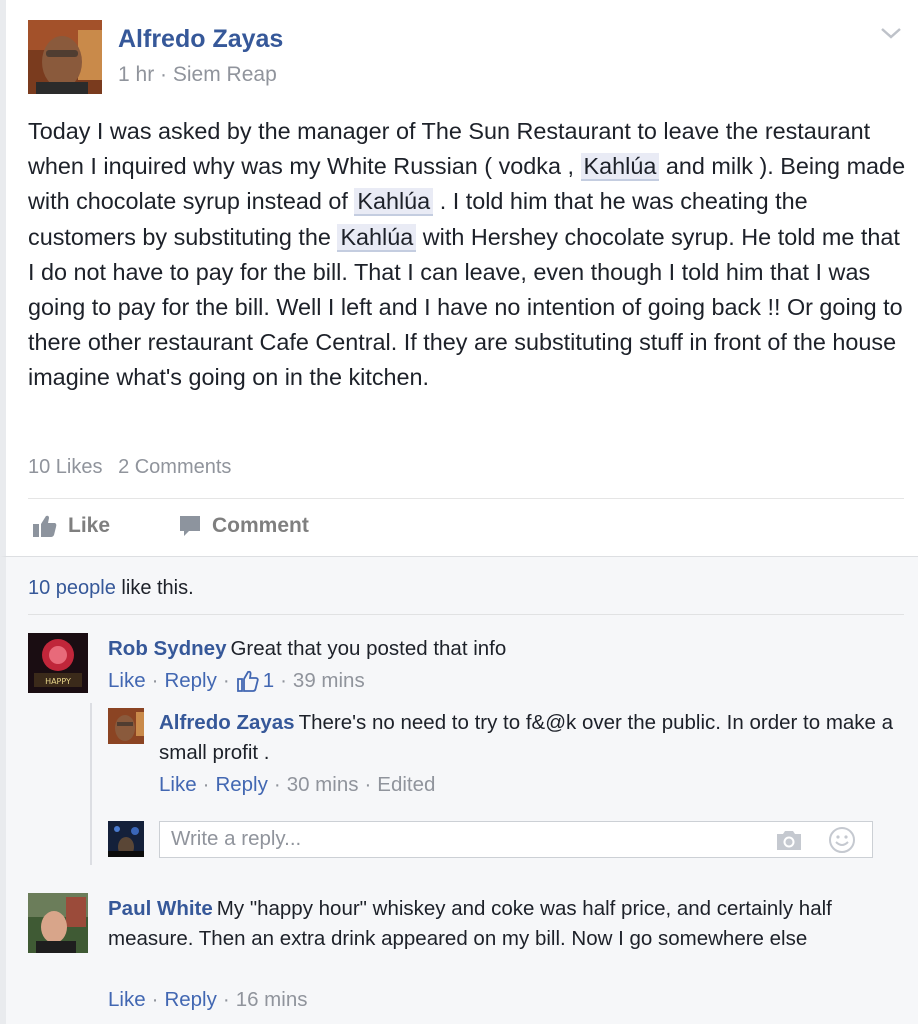  I want to click on reply-actions: Like · Reply · 30 mins · Edited, so click(297, 785).